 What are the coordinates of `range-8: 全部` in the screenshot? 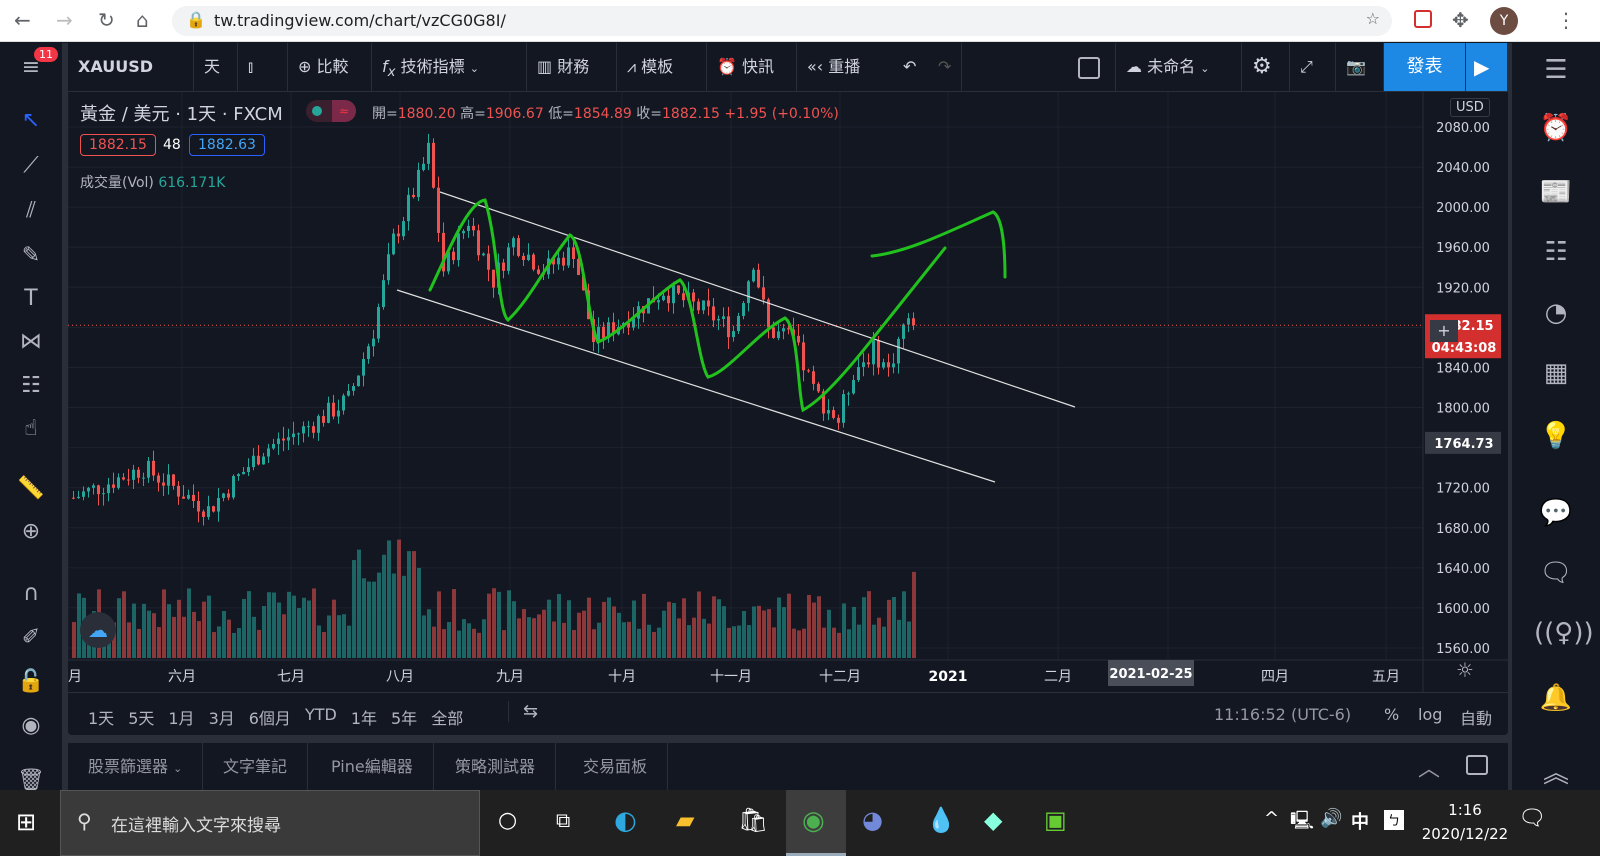 It's located at (447, 717).